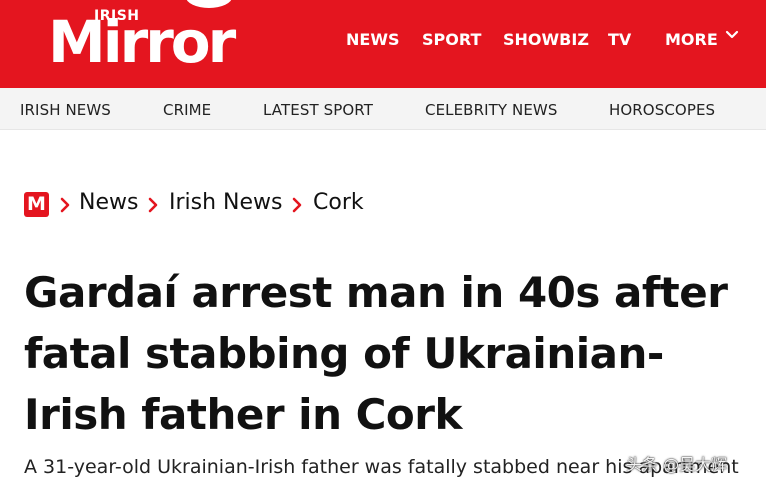  What do you see at coordinates (619, 39) in the screenshot?
I see `nav-tv: TV` at bounding box center [619, 39].